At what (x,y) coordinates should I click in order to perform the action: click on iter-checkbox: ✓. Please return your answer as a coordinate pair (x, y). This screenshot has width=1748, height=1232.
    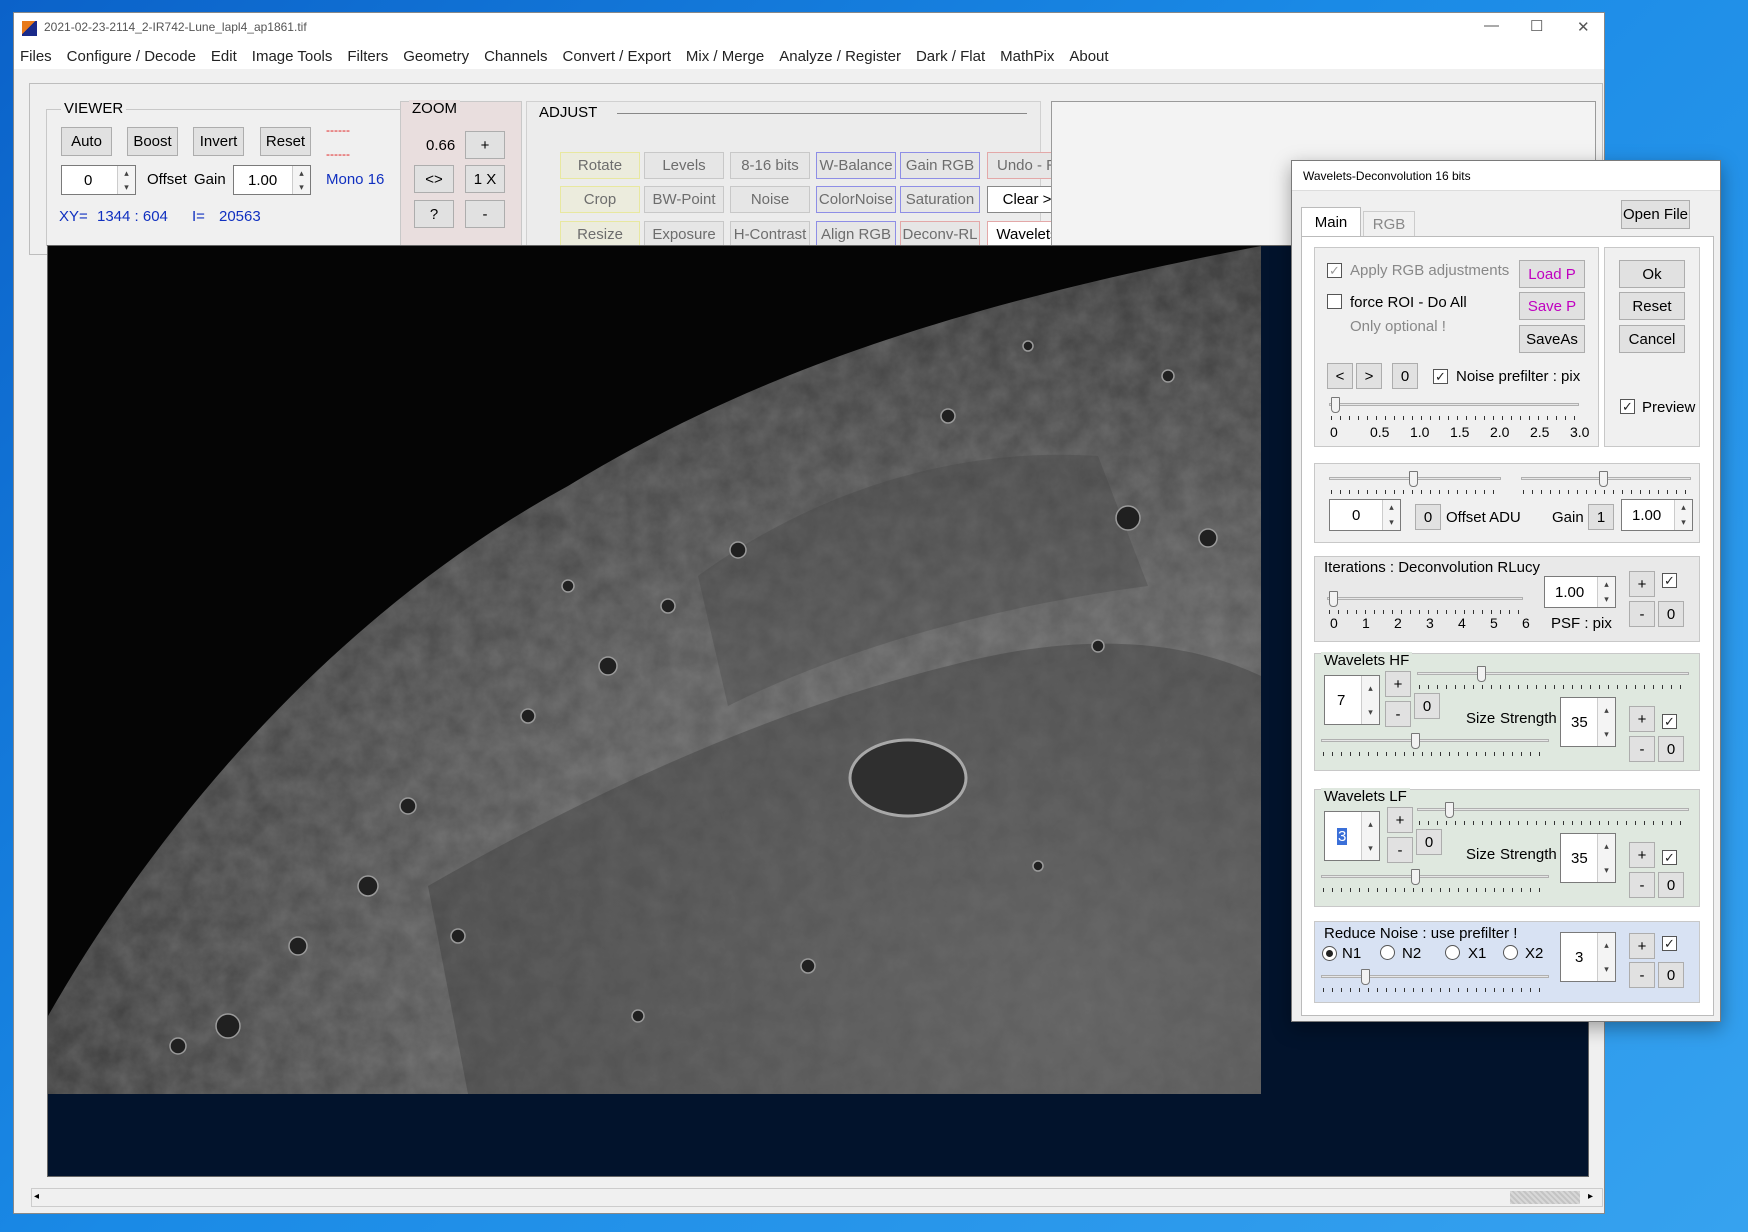
    Looking at the image, I should click on (1669, 580).